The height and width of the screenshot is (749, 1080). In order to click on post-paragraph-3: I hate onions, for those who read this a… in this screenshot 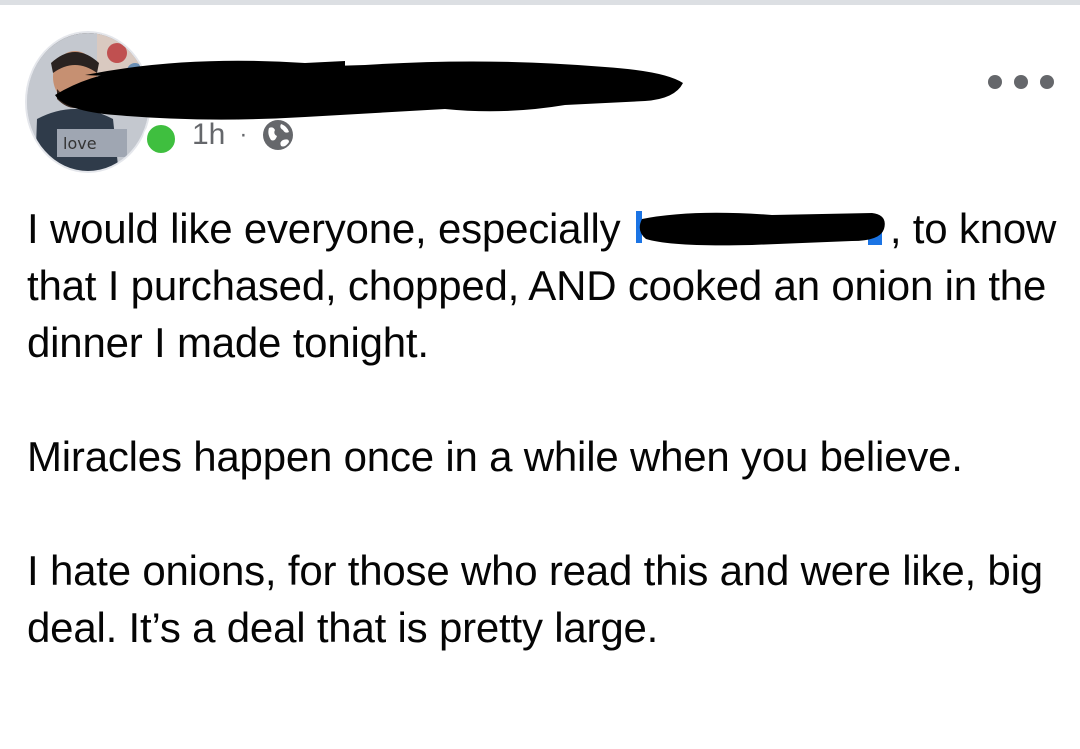, I will do `click(535, 599)`.